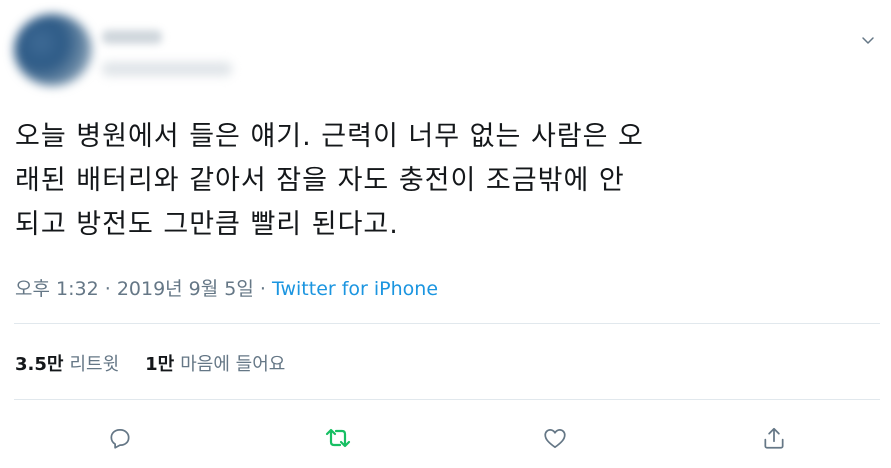  I want to click on user-handle-blurred, so click(167, 69).